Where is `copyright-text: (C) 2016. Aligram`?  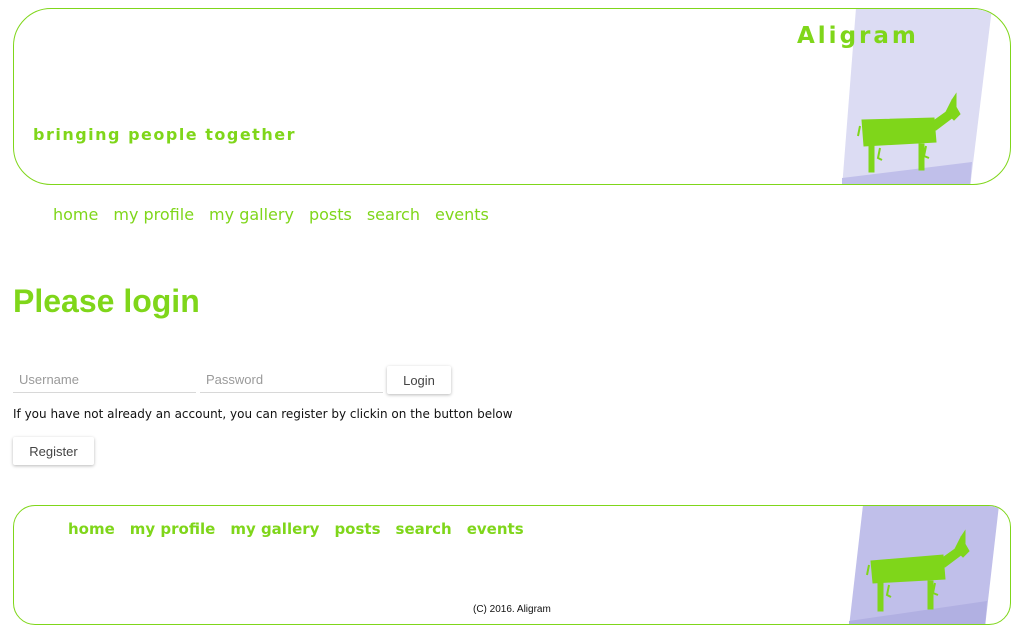 copyright-text: (C) 2016. Aligram is located at coordinates (512, 609).